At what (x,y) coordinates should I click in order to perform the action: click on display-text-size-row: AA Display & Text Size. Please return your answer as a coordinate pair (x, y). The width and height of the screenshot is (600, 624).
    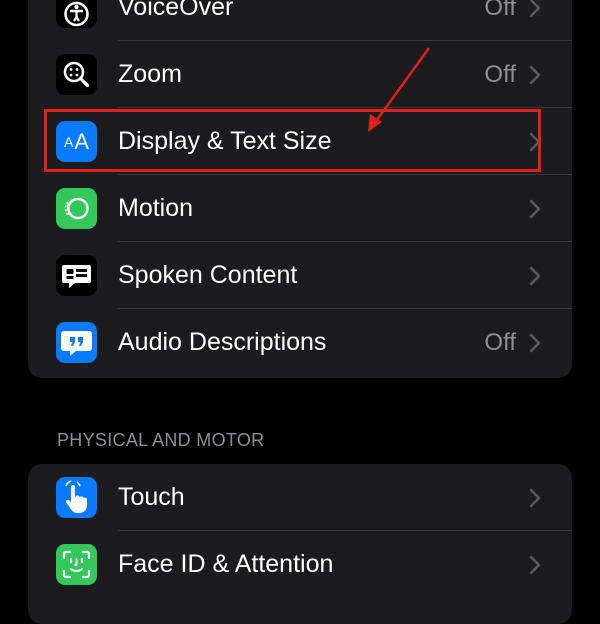
    Looking at the image, I should click on (300, 141).